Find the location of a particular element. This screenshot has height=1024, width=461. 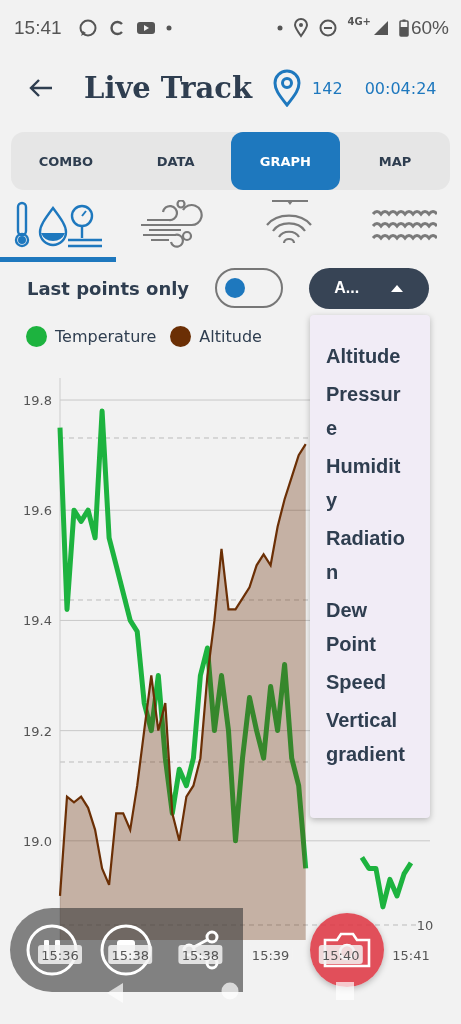

tab: MAP is located at coordinates (395, 161).